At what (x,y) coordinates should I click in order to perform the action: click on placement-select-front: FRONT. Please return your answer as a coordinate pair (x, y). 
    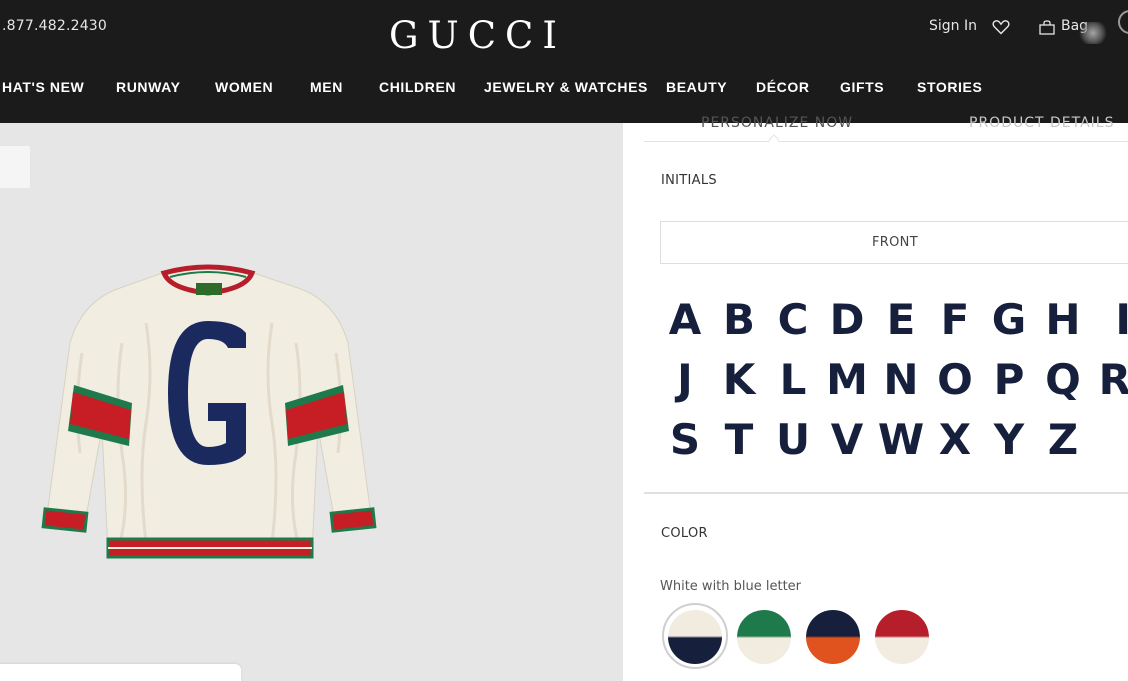
    Looking at the image, I should click on (894, 242).